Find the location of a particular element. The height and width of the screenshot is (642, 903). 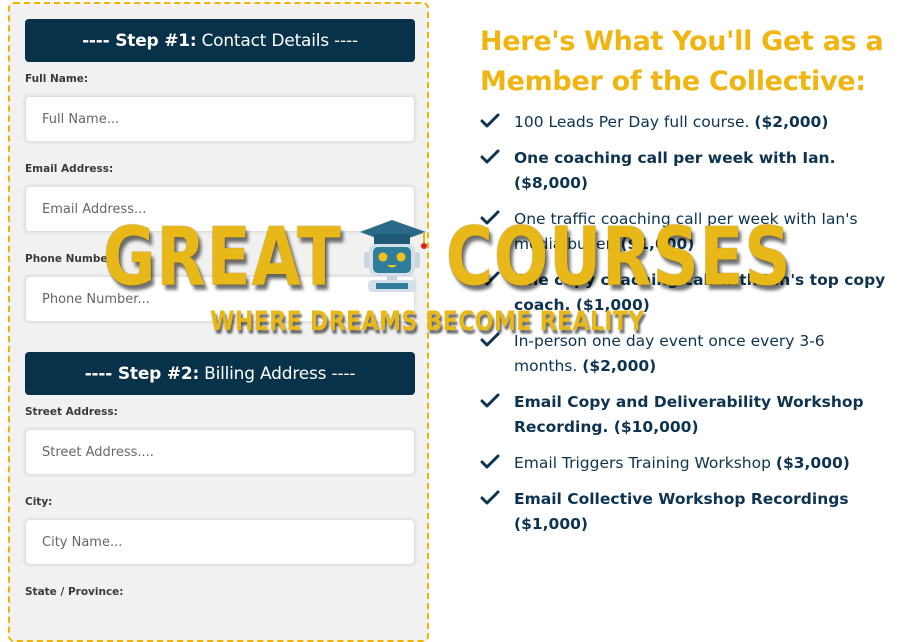

benefit-text: Email Collective Workshop Recordings is located at coordinates (681, 499).